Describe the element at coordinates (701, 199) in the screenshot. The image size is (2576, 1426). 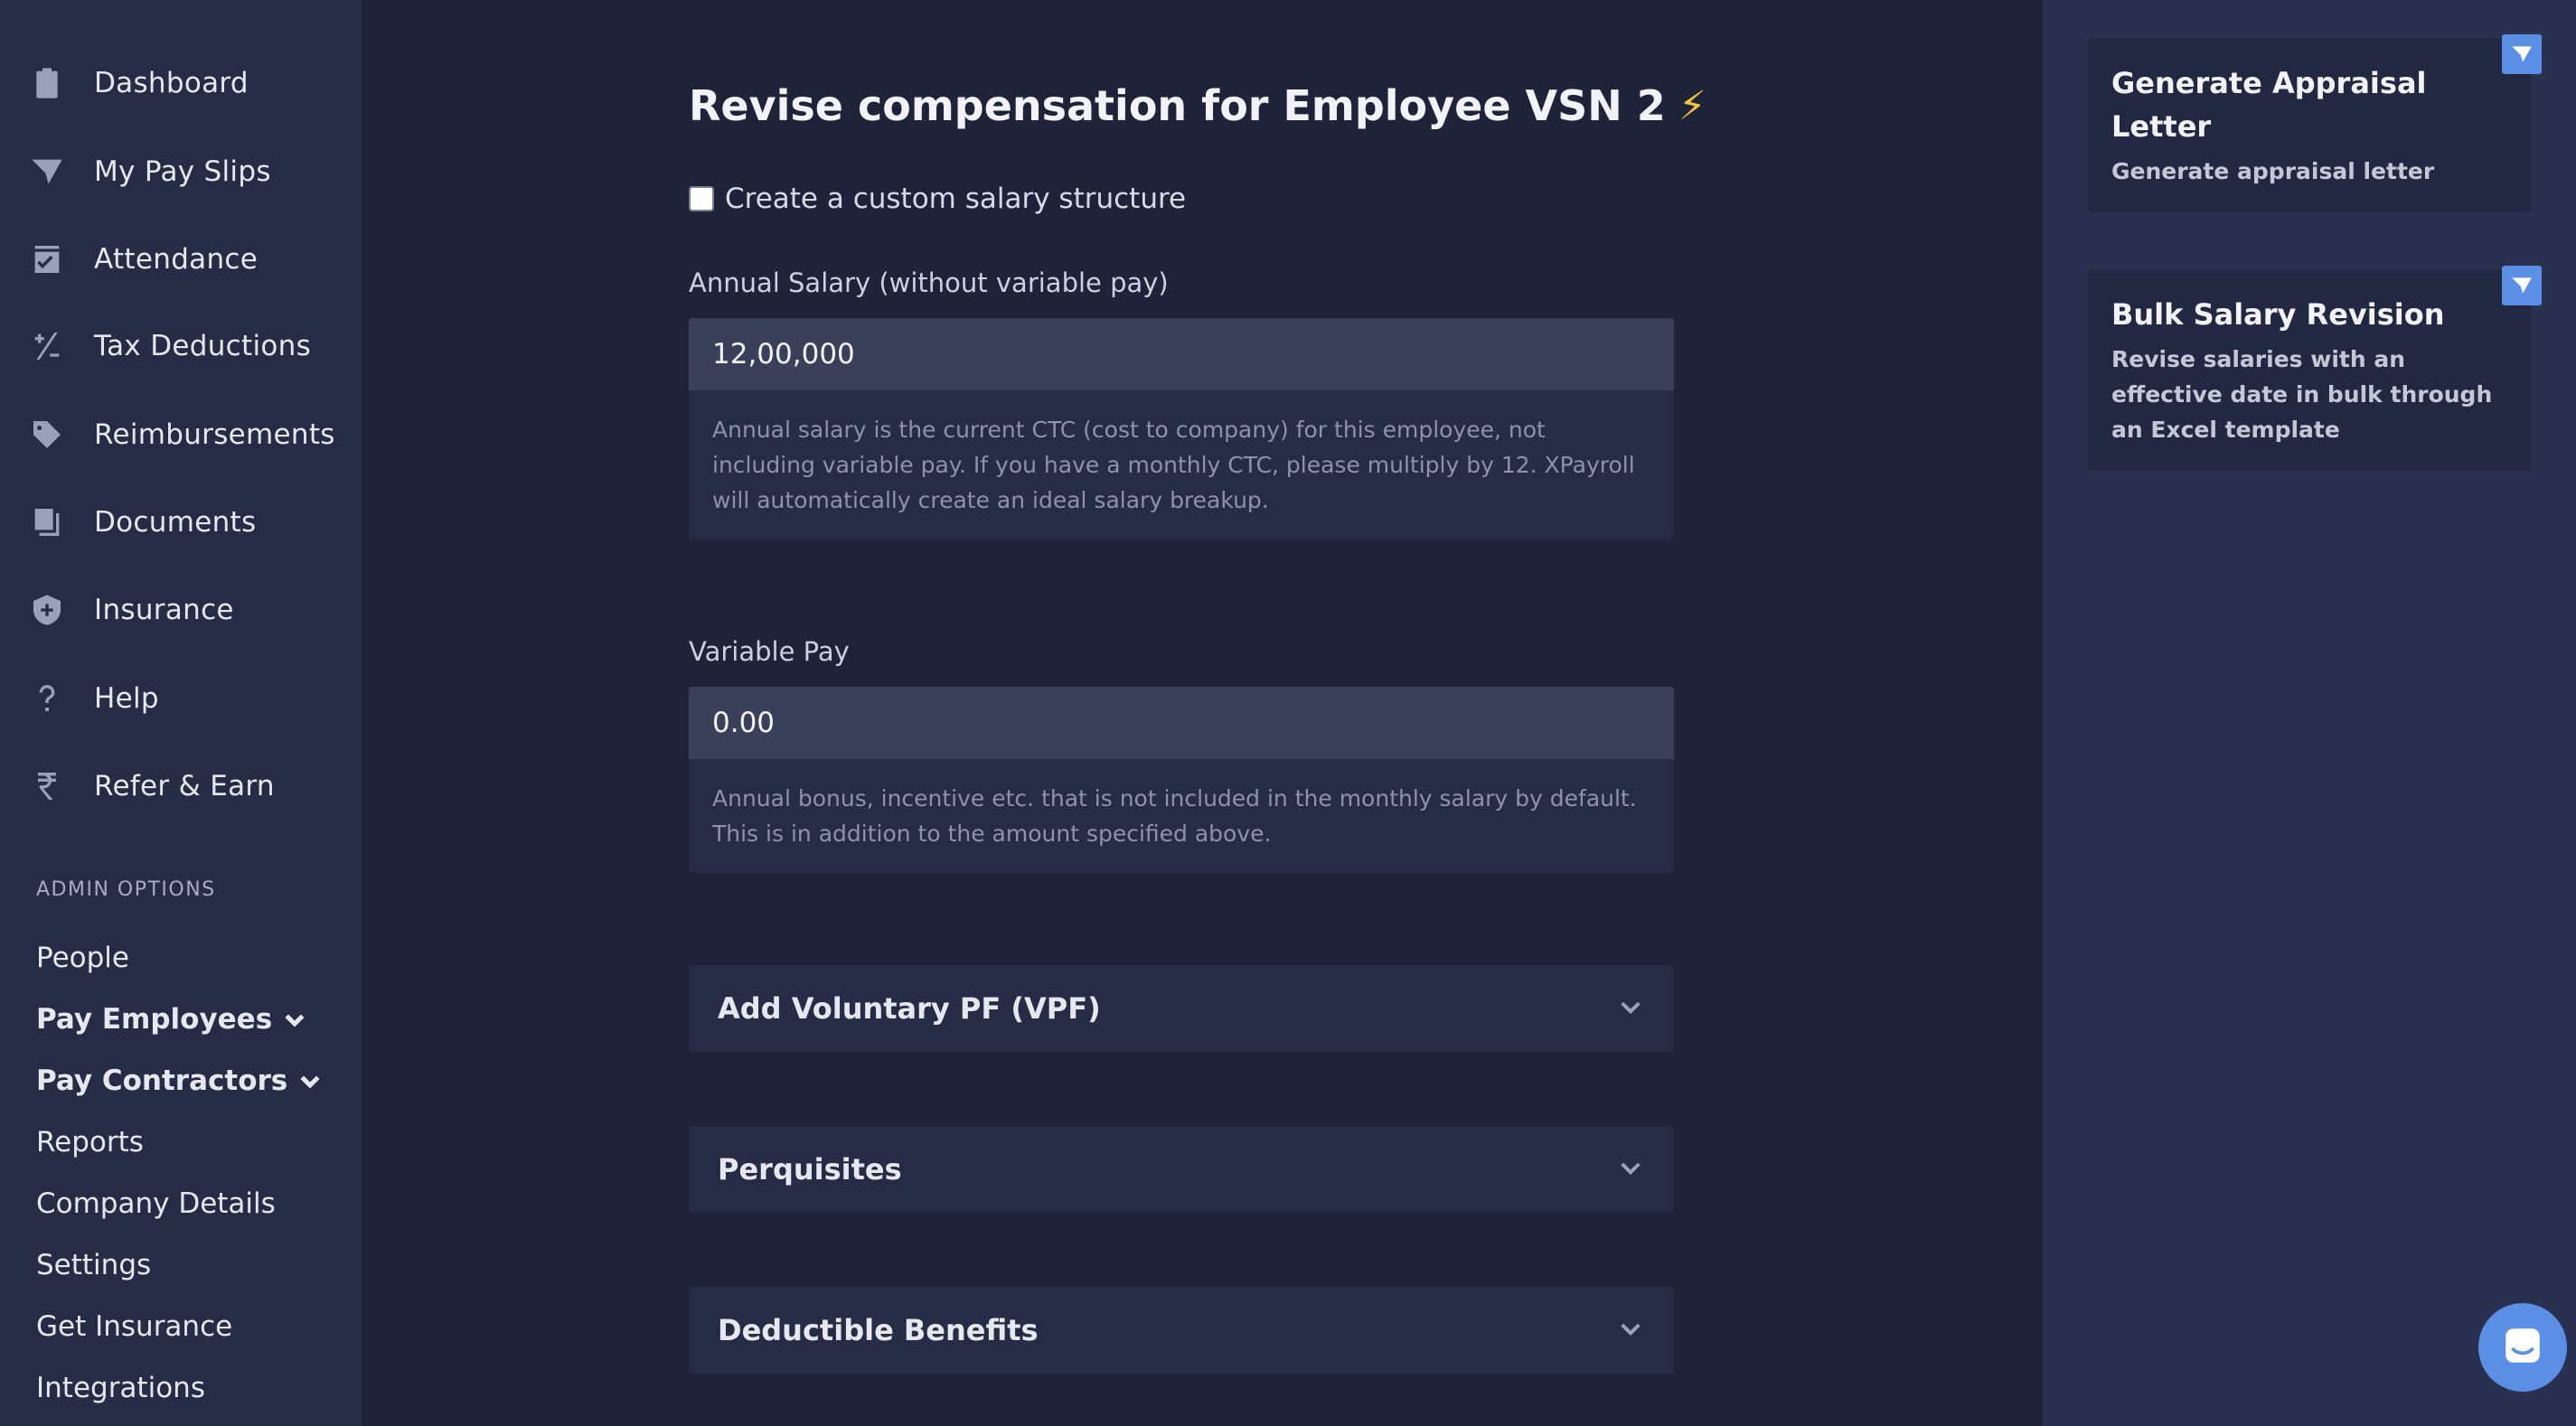
I see `custom-structure-checkbox` at that location.